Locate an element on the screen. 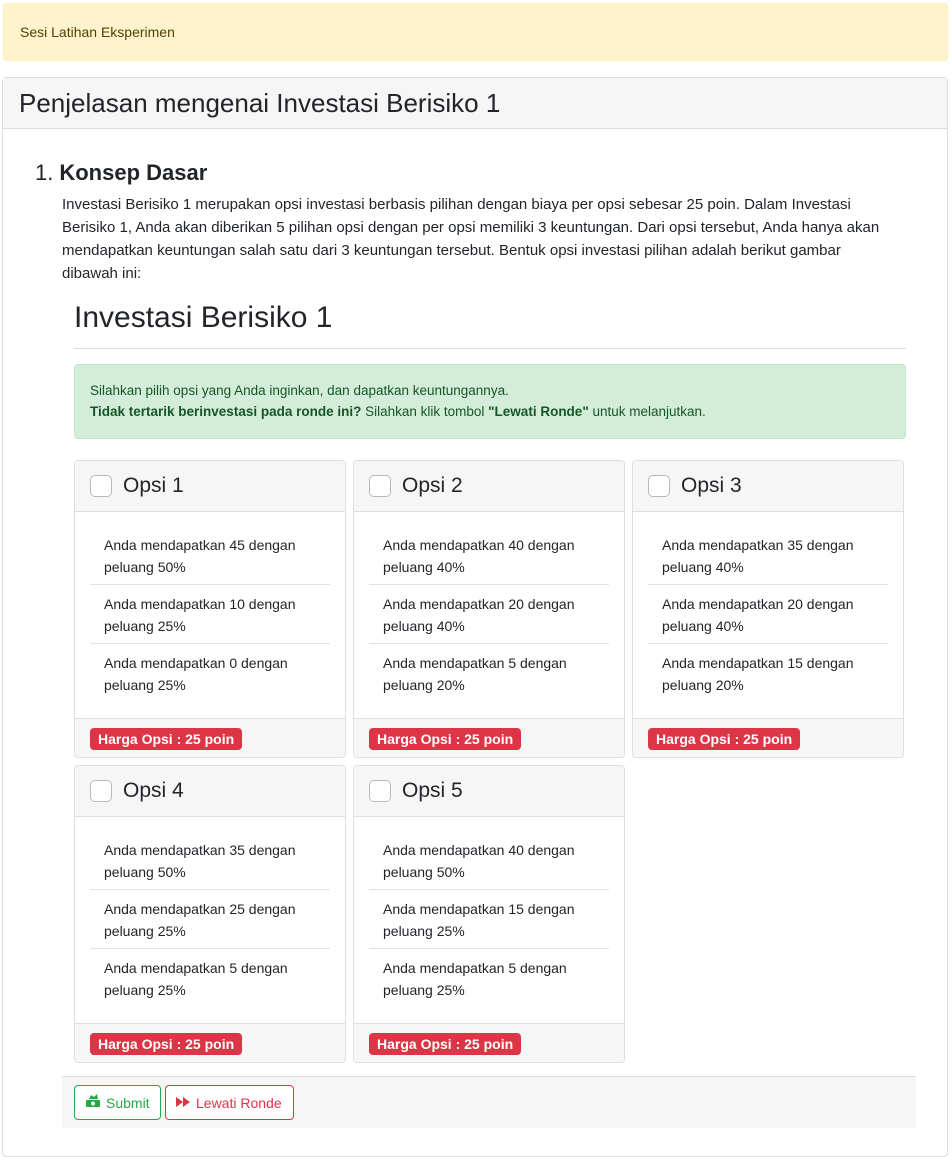 The height and width of the screenshot is (1157, 952). option-card-header: Opsi 1 is located at coordinates (210, 486).